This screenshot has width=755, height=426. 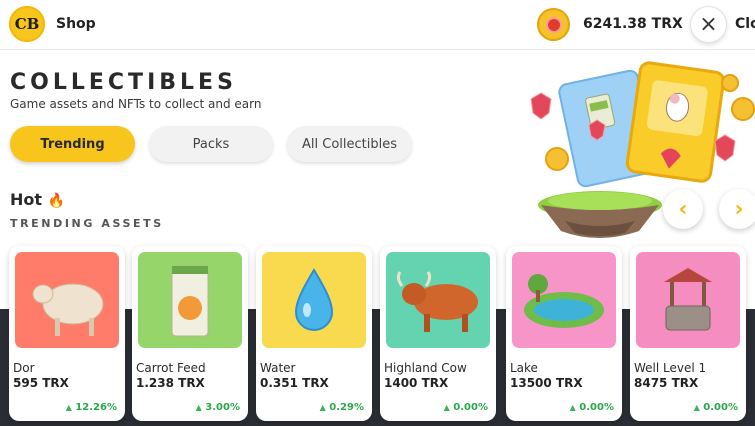 I want to click on asset-name: Water, so click(x=278, y=368).